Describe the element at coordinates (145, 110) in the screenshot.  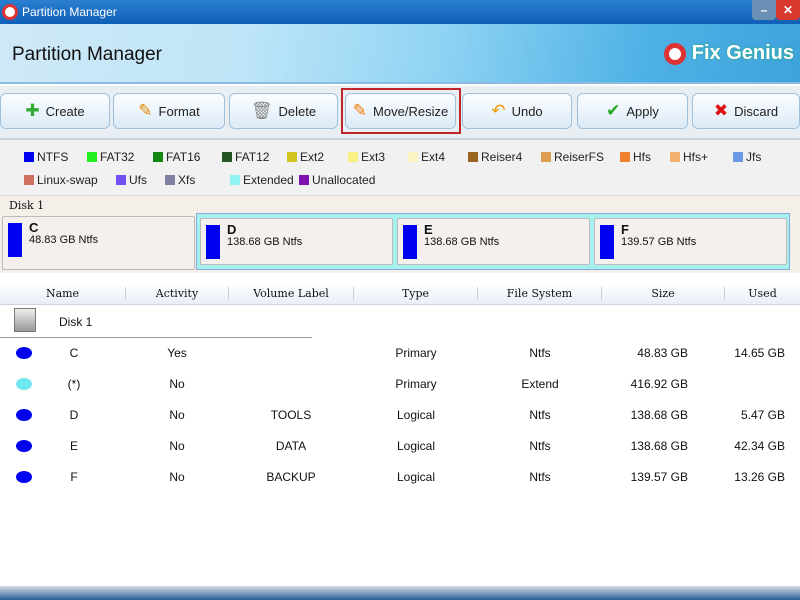
I see `format-icon: ✎` at that location.